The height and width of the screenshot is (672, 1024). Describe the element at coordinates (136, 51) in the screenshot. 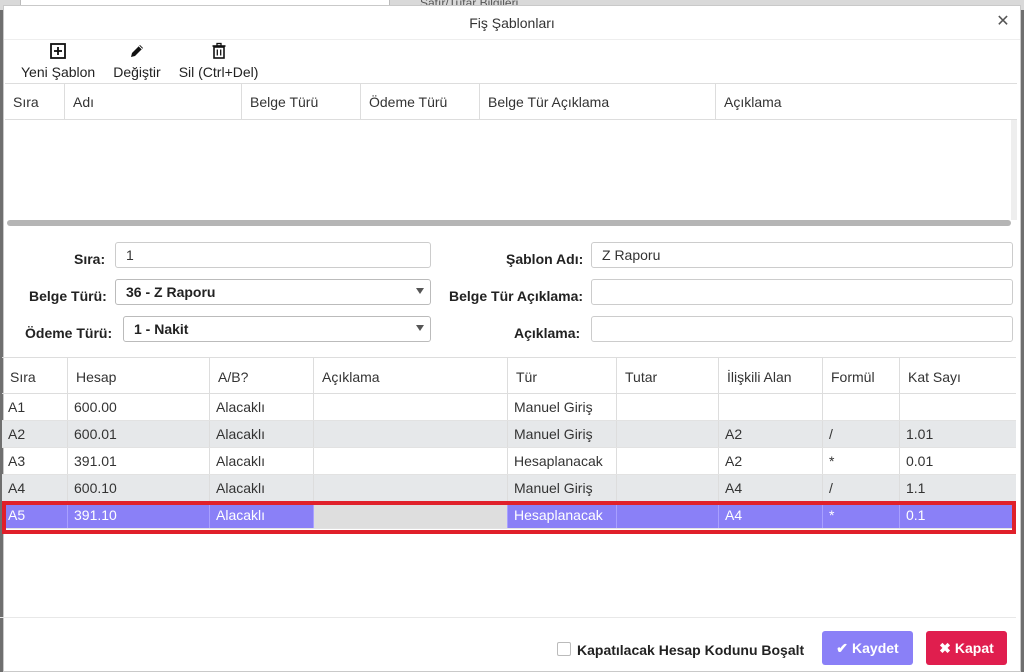

I see `pencil-icon` at that location.